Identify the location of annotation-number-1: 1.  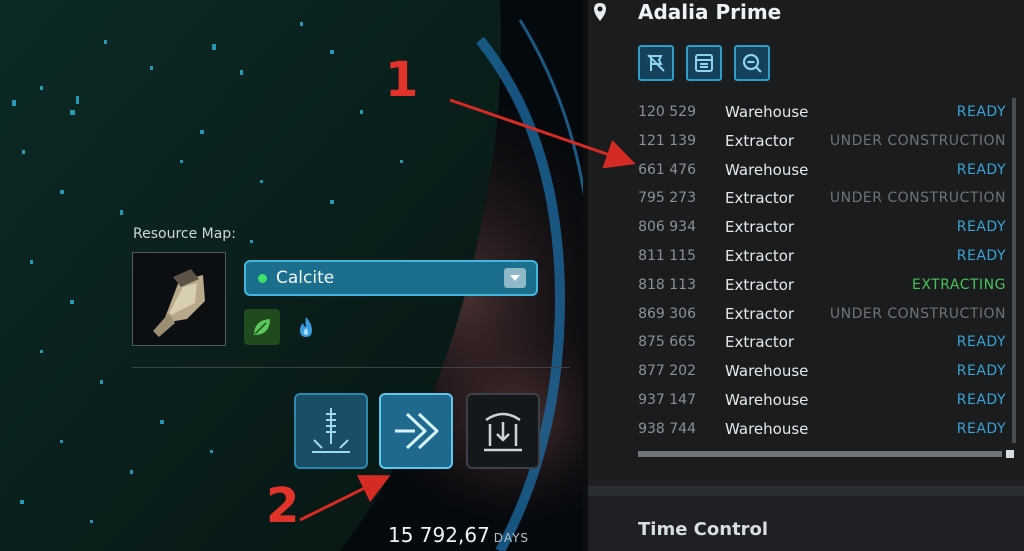
(402, 80).